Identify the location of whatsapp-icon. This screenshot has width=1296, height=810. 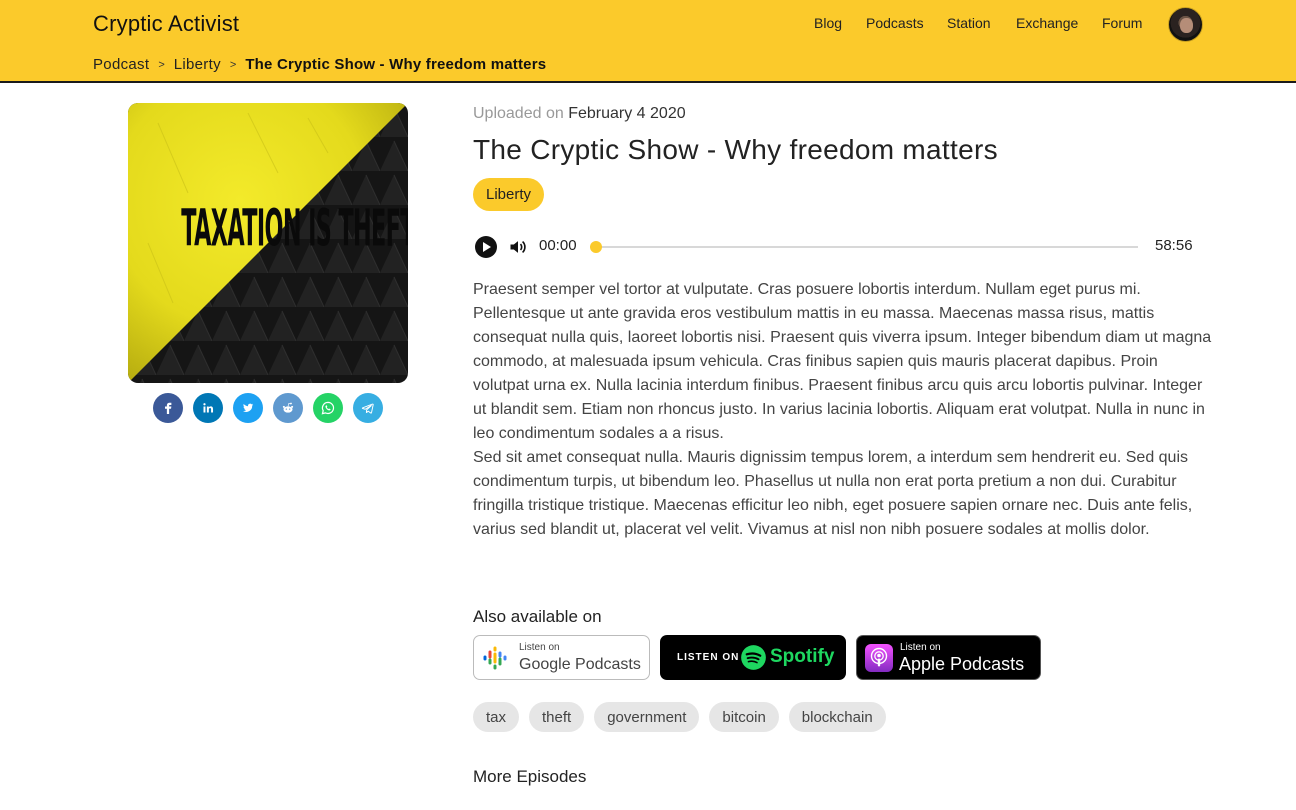
(328, 408).